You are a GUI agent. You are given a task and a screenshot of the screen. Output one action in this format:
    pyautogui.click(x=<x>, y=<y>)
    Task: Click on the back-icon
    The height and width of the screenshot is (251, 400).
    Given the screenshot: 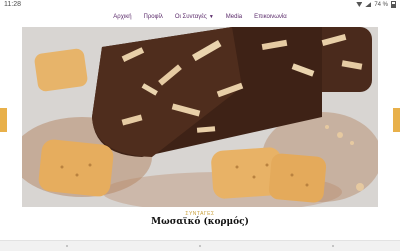 What is the action you would take?
    pyautogui.click(x=66, y=246)
    